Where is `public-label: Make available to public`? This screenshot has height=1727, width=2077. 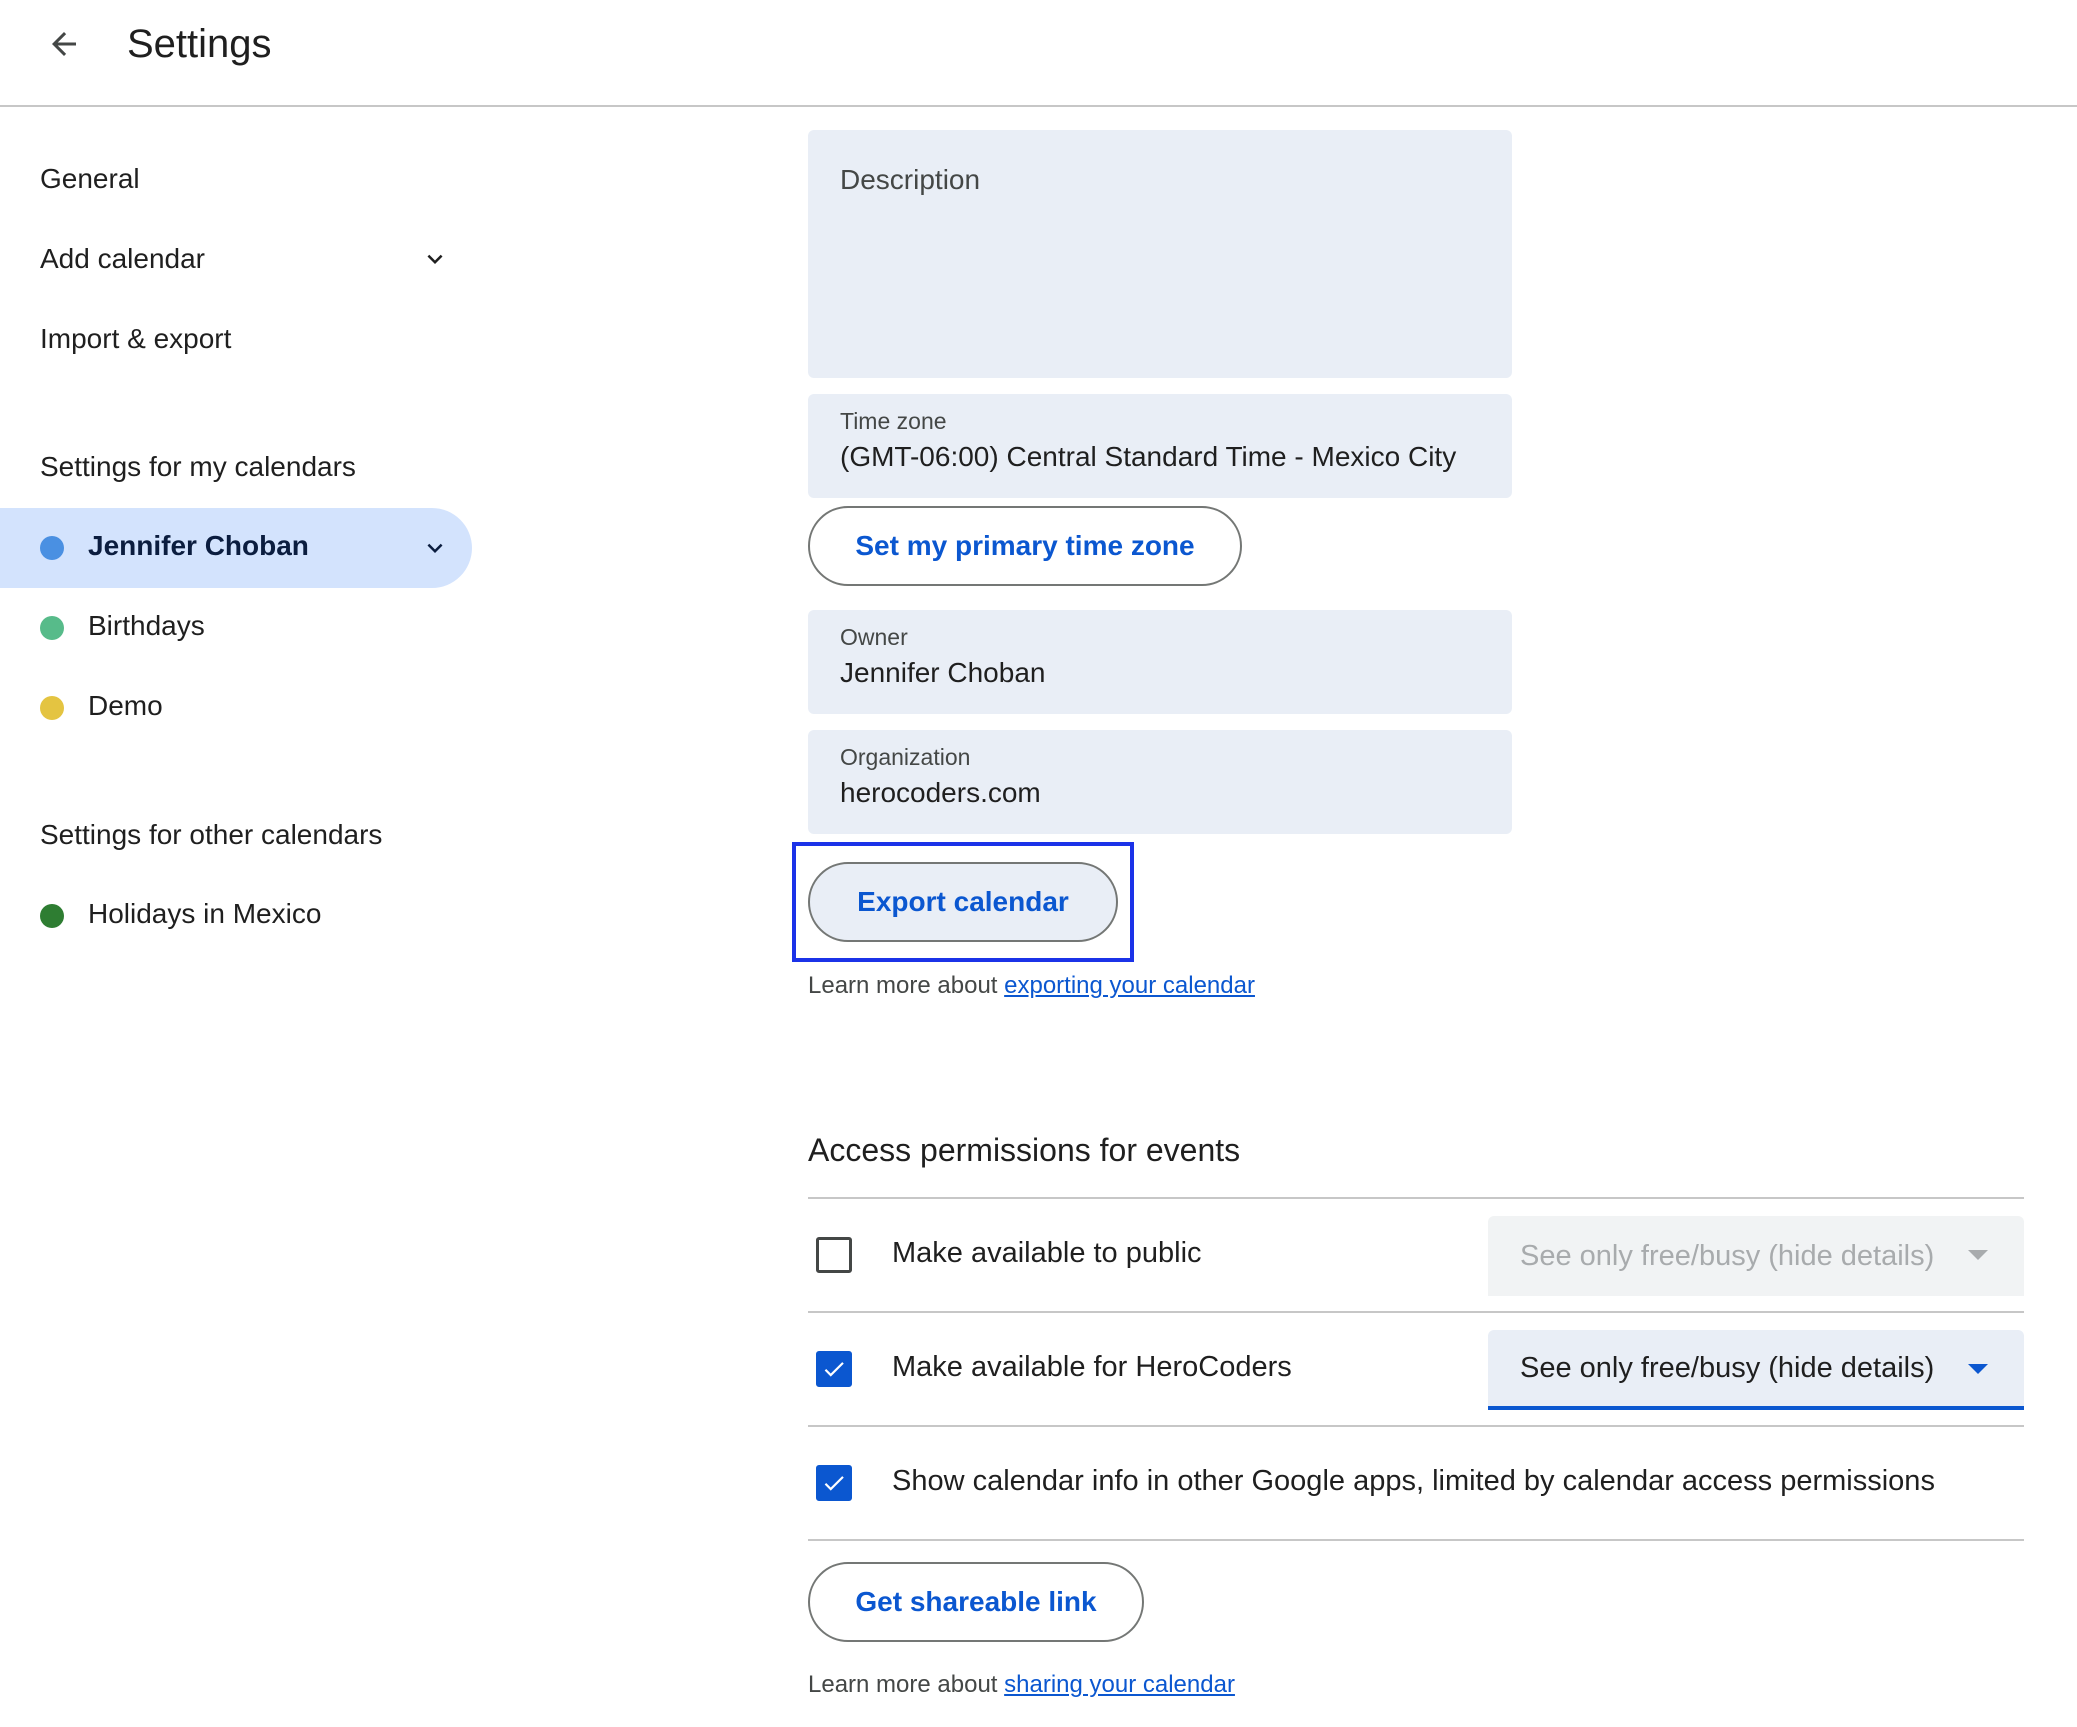
public-label: Make available to public is located at coordinates (1047, 1253).